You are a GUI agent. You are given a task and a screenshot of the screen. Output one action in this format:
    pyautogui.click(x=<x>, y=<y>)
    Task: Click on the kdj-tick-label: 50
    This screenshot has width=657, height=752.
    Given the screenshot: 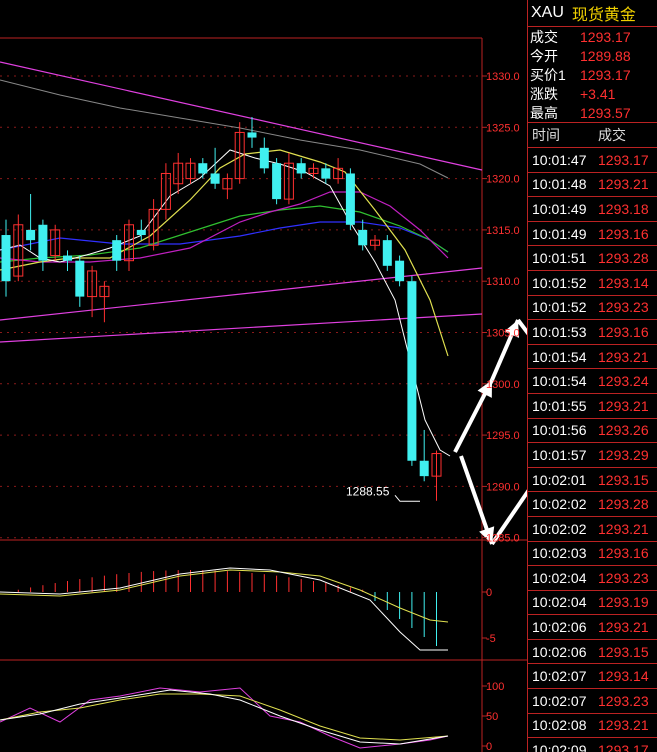 What is the action you would take?
    pyautogui.click(x=492, y=717)
    